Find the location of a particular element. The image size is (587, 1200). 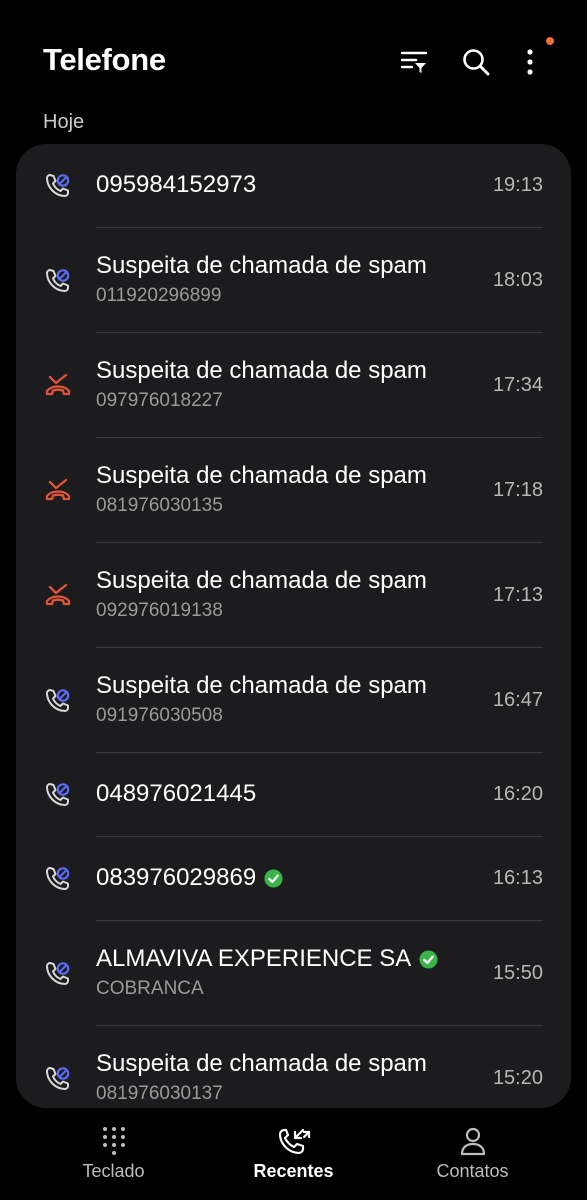

call-time: 16:47 is located at coordinates (517, 699).